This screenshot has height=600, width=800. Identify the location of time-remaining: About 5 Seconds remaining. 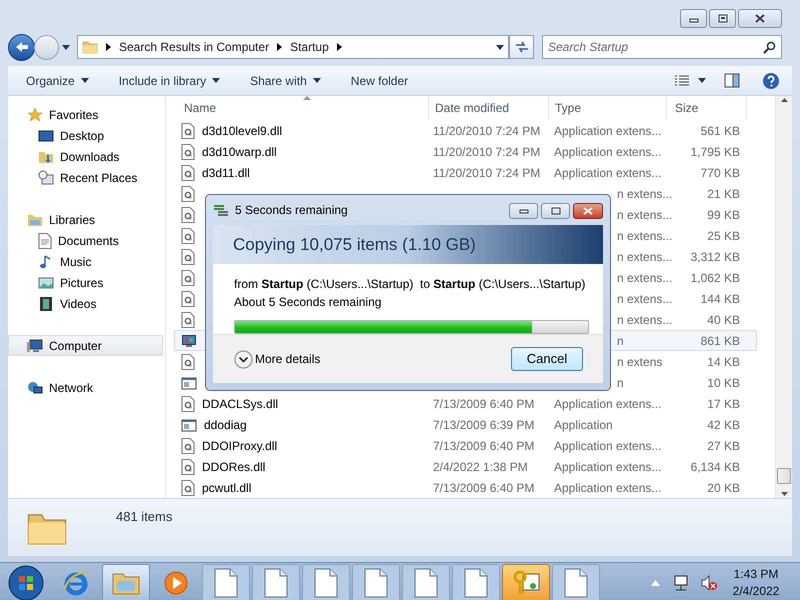
(308, 303).